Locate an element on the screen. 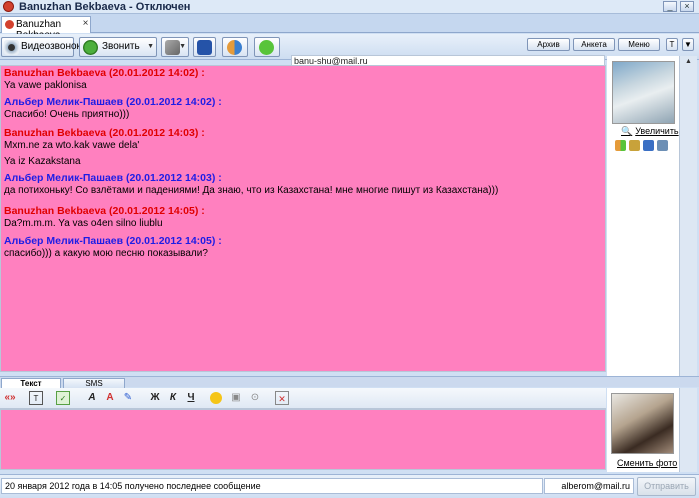  call-dropdown-icon: ▼ is located at coordinates (150, 46).